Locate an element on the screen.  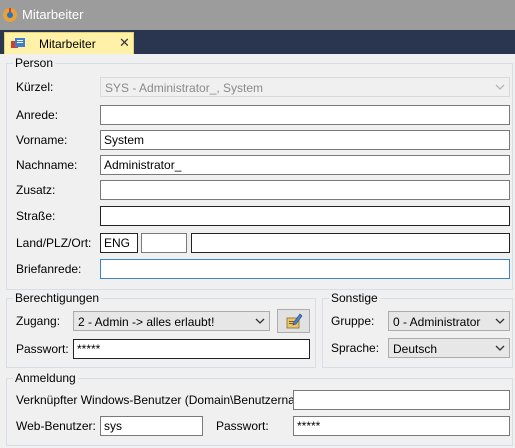
close-icon: ✕ is located at coordinates (124, 43).